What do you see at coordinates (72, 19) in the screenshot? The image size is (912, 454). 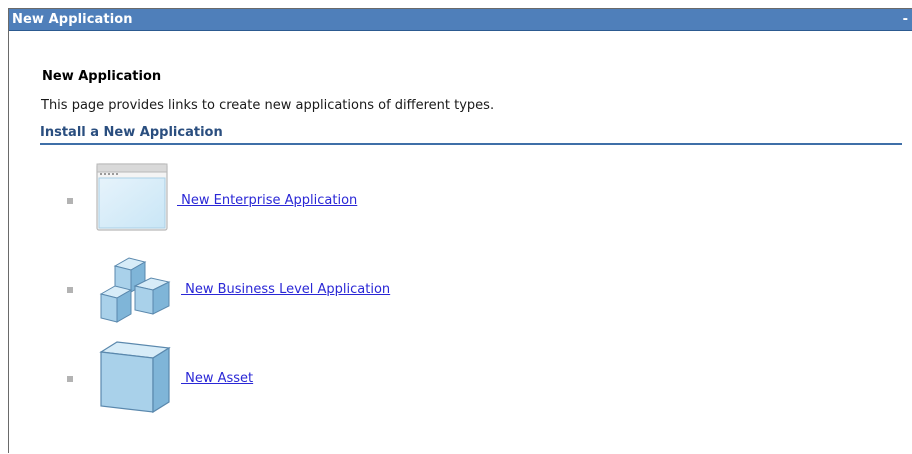 I see `portlet-title: New Application` at bounding box center [72, 19].